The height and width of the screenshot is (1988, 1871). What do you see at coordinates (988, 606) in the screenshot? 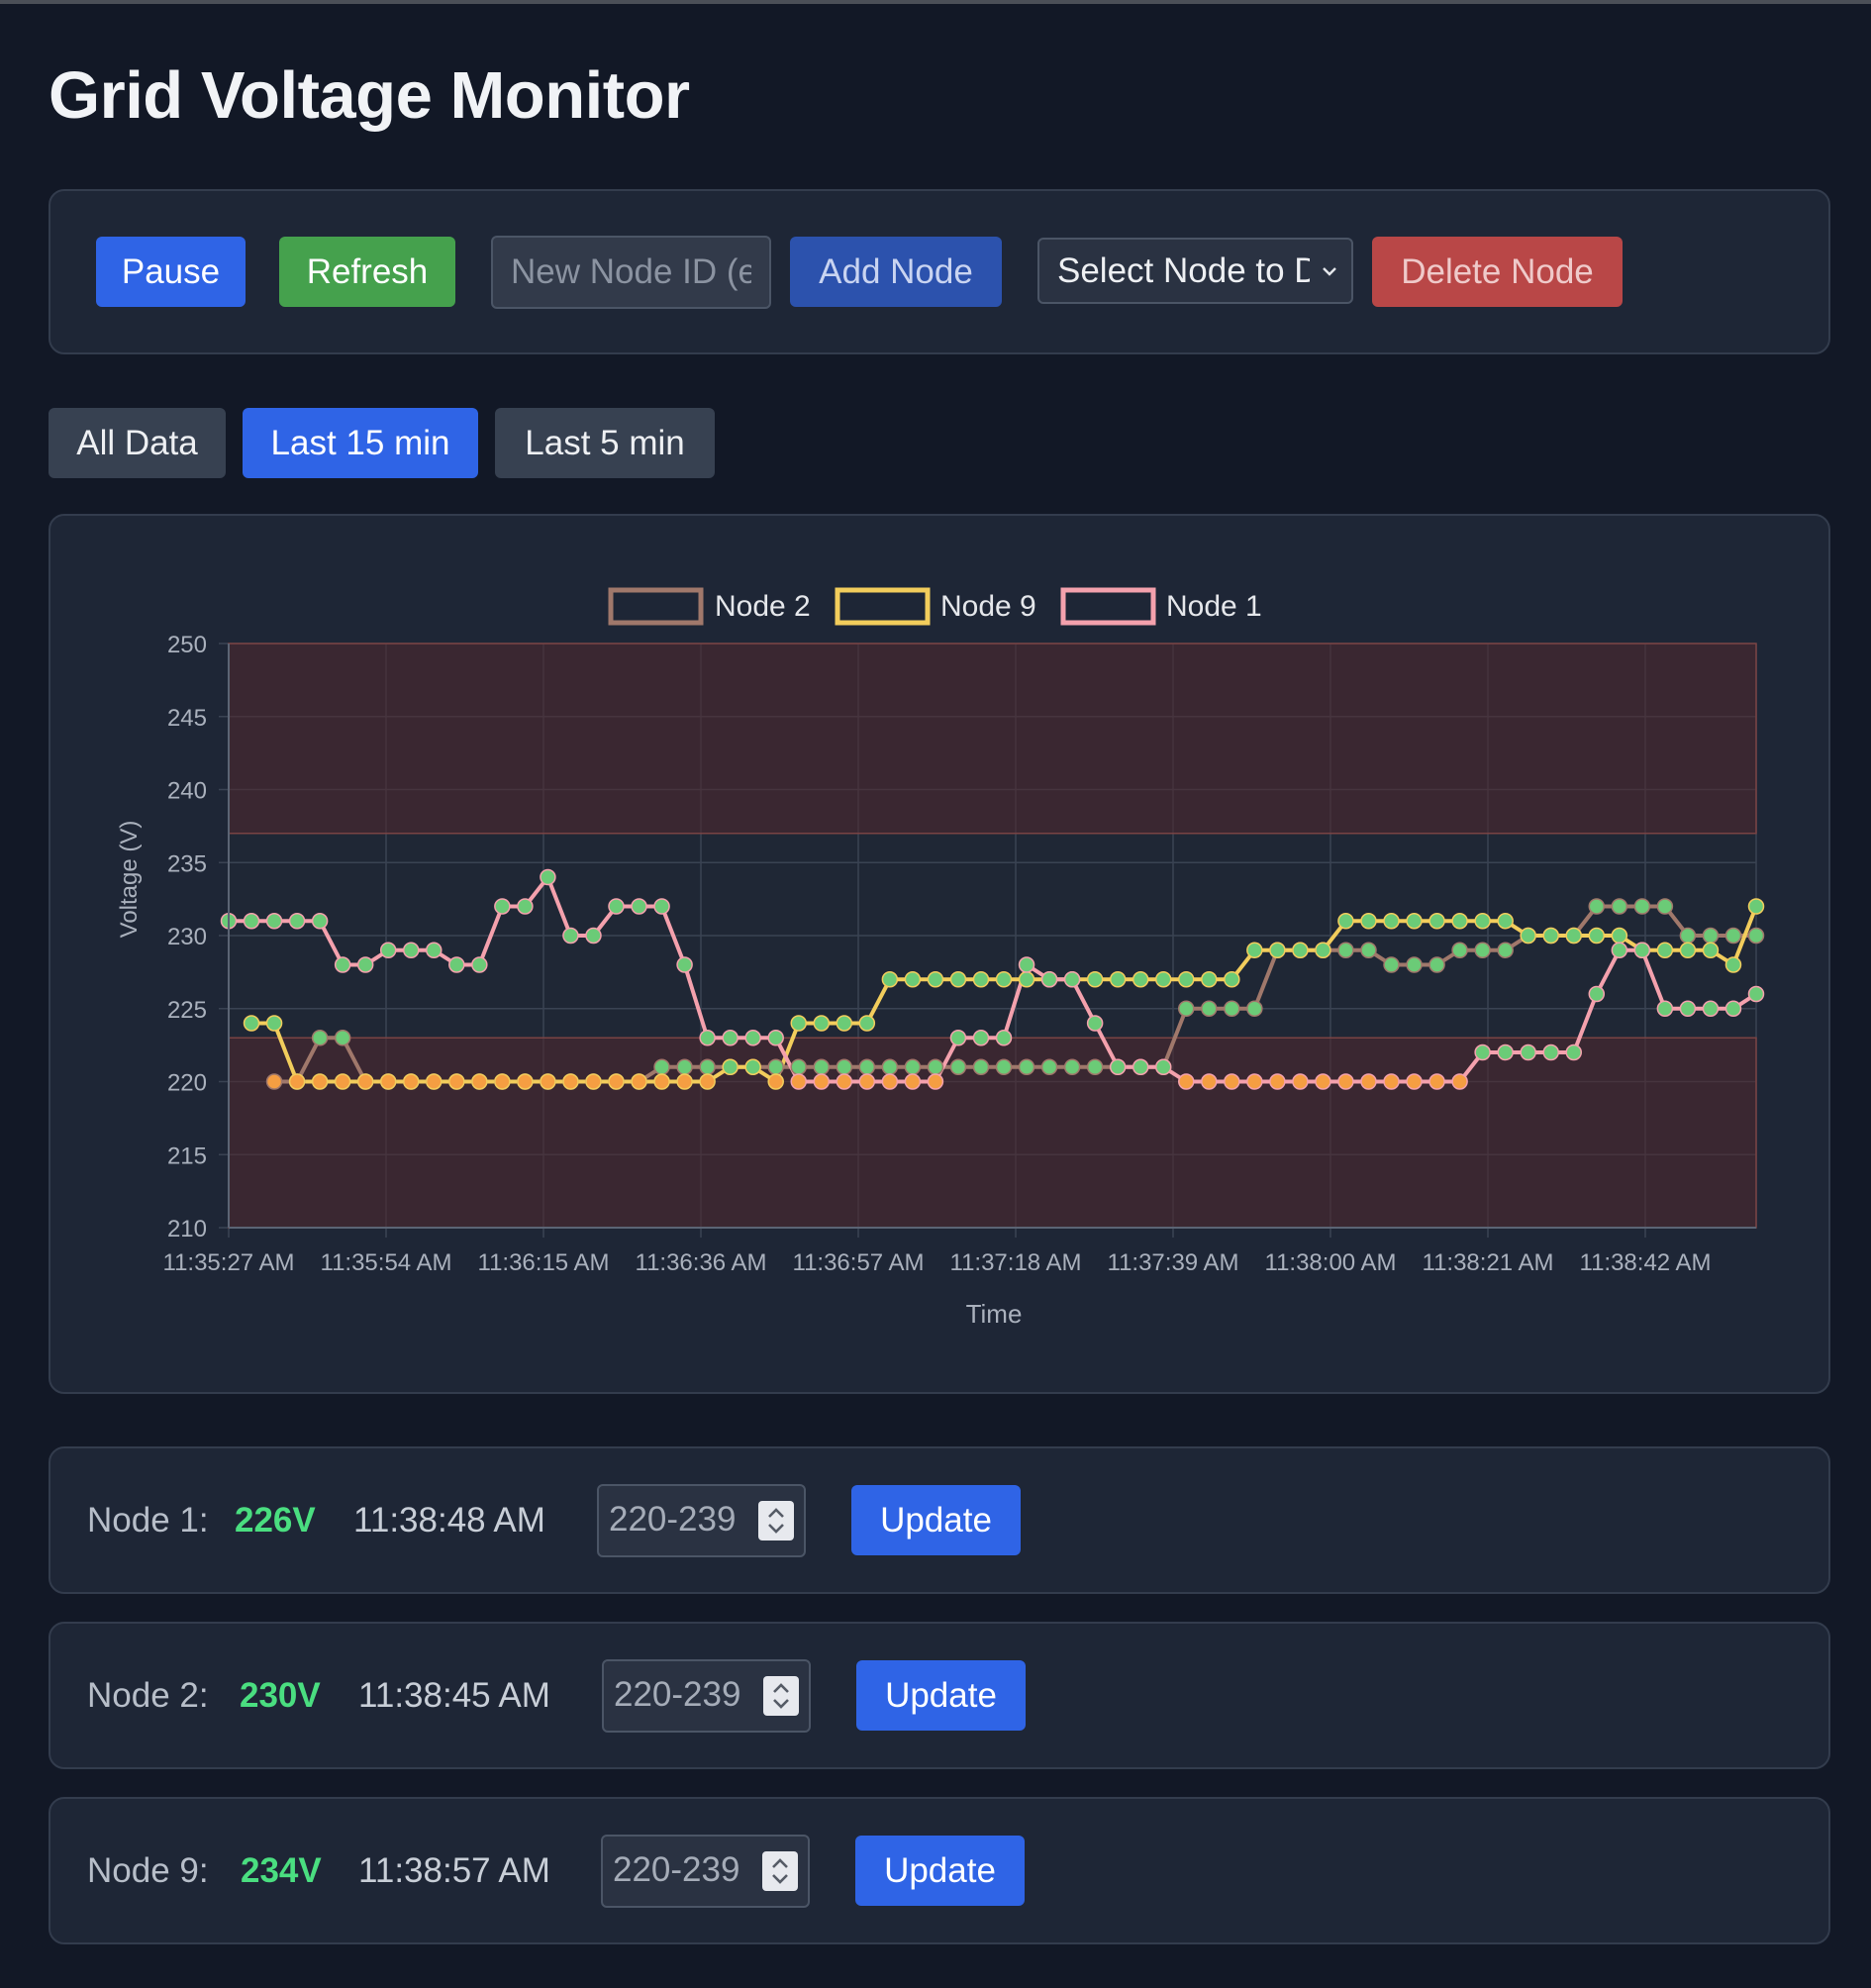
I see `legend-label-node-9: Node 9` at bounding box center [988, 606].